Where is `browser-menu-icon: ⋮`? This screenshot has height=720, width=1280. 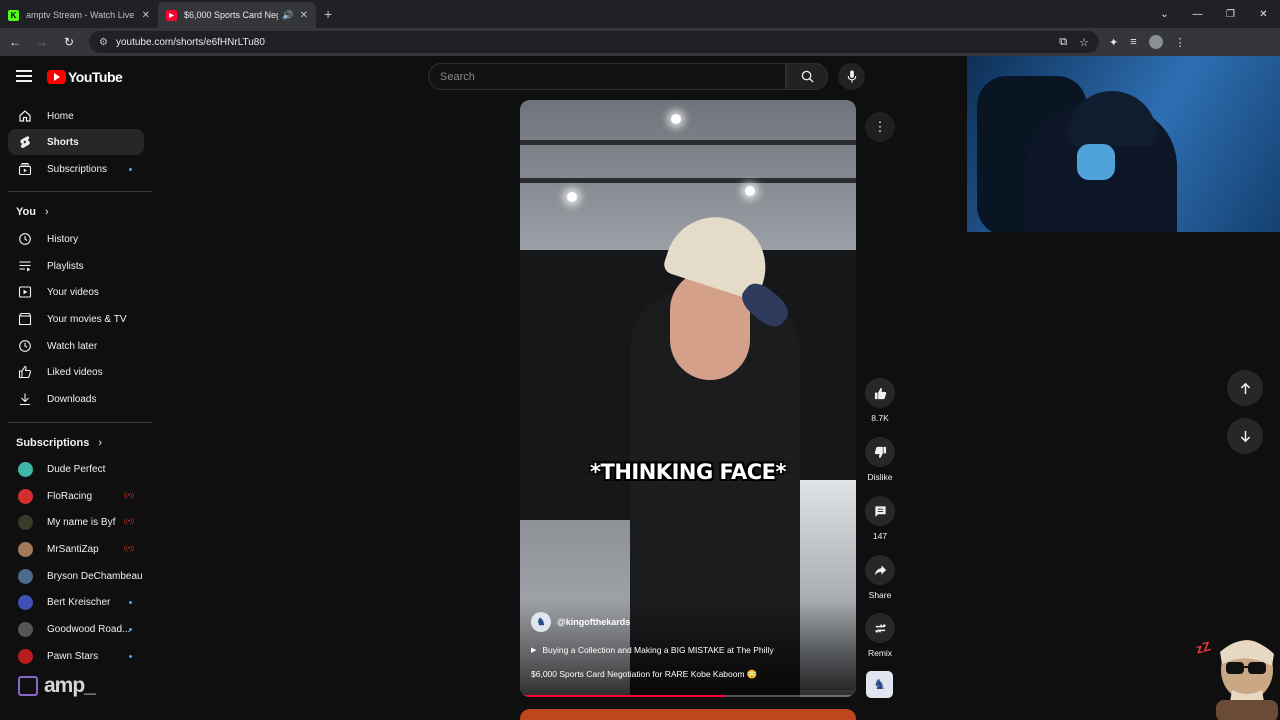 browser-menu-icon: ⋮ is located at coordinates (1180, 42).